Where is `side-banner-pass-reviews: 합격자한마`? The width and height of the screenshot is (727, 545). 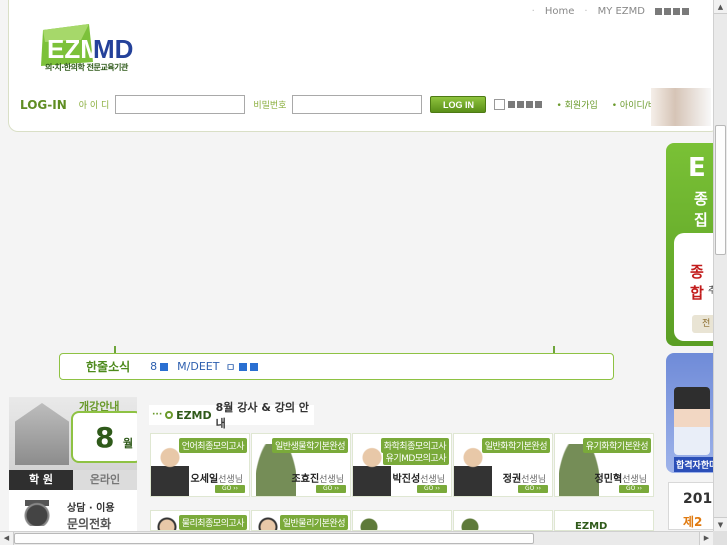
side-banner-pass-reviews: 합격자한마 is located at coordinates (690, 413).